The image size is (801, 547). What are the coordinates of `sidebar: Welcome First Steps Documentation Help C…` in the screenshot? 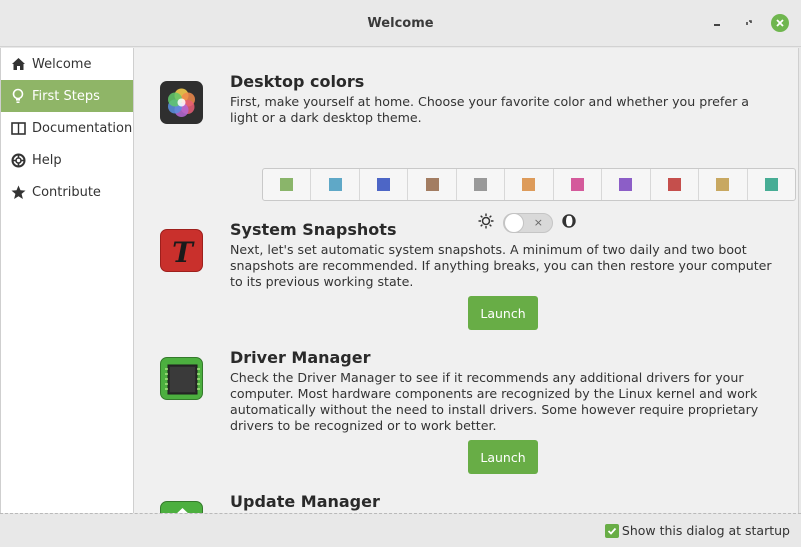 It's located at (67, 280).